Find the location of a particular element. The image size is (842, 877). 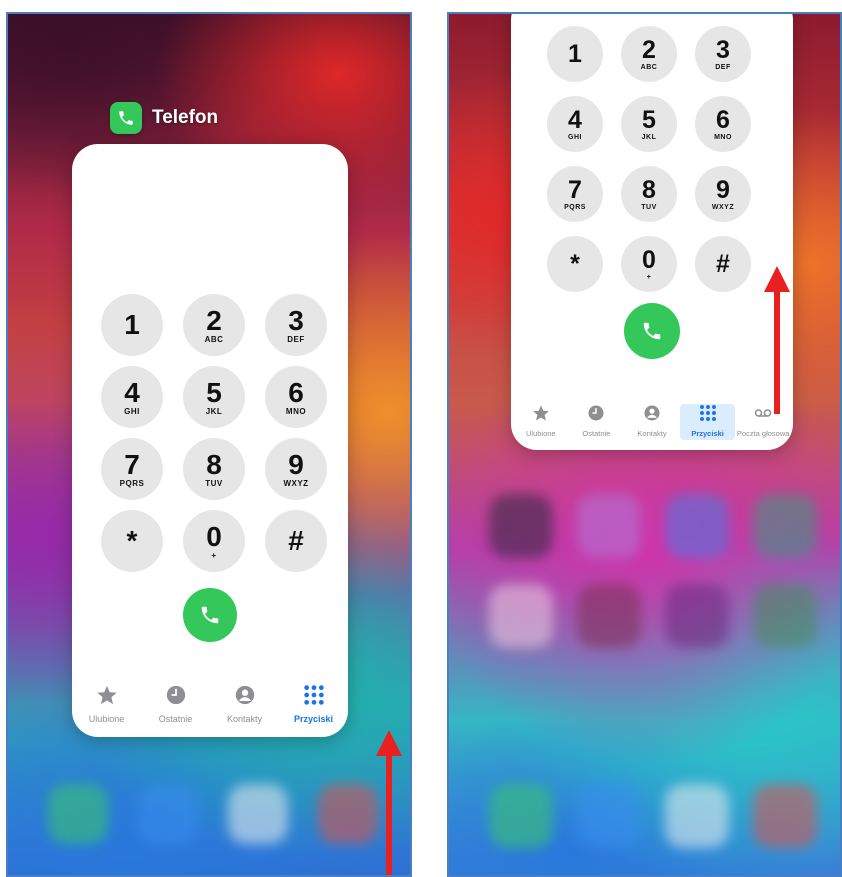

app-name: Telefon is located at coordinates (185, 117).